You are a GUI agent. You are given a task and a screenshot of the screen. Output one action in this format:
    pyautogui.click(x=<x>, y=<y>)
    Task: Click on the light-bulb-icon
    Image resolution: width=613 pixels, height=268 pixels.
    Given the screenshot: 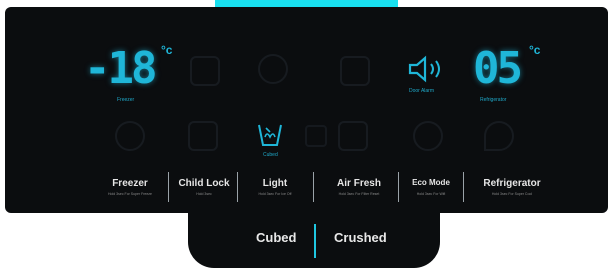 What is the action you would take?
    pyautogui.click(x=273, y=69)
    